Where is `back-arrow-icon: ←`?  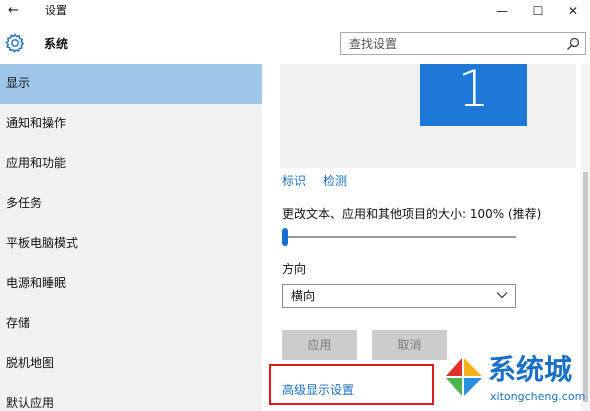
back-arrow-icon: ← is located at coordinates (18, 11).